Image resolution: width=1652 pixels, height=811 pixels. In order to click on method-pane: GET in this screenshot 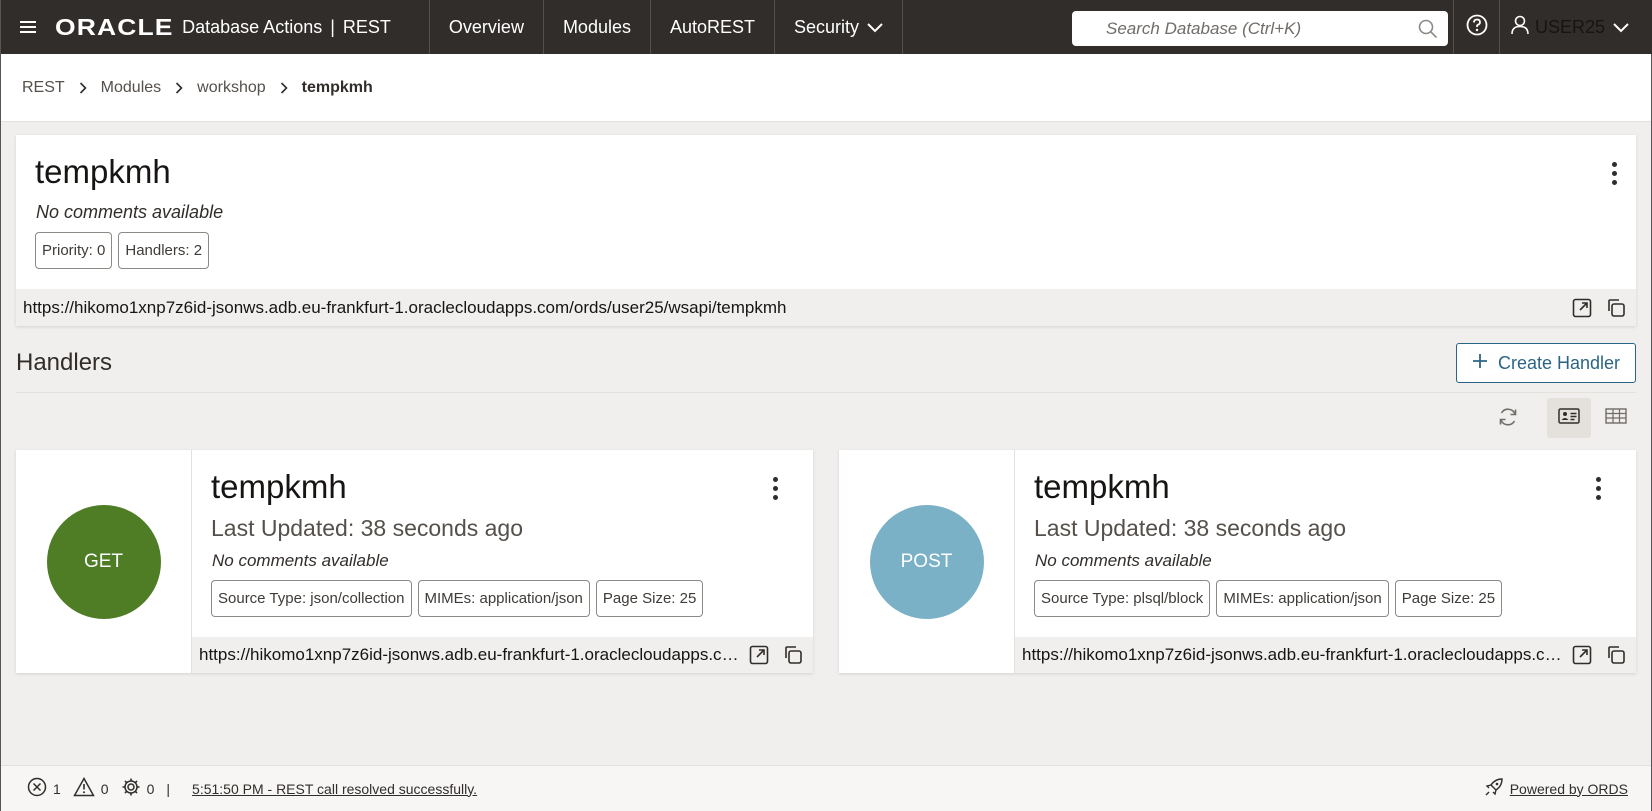, I will do `click(104, 561)`.